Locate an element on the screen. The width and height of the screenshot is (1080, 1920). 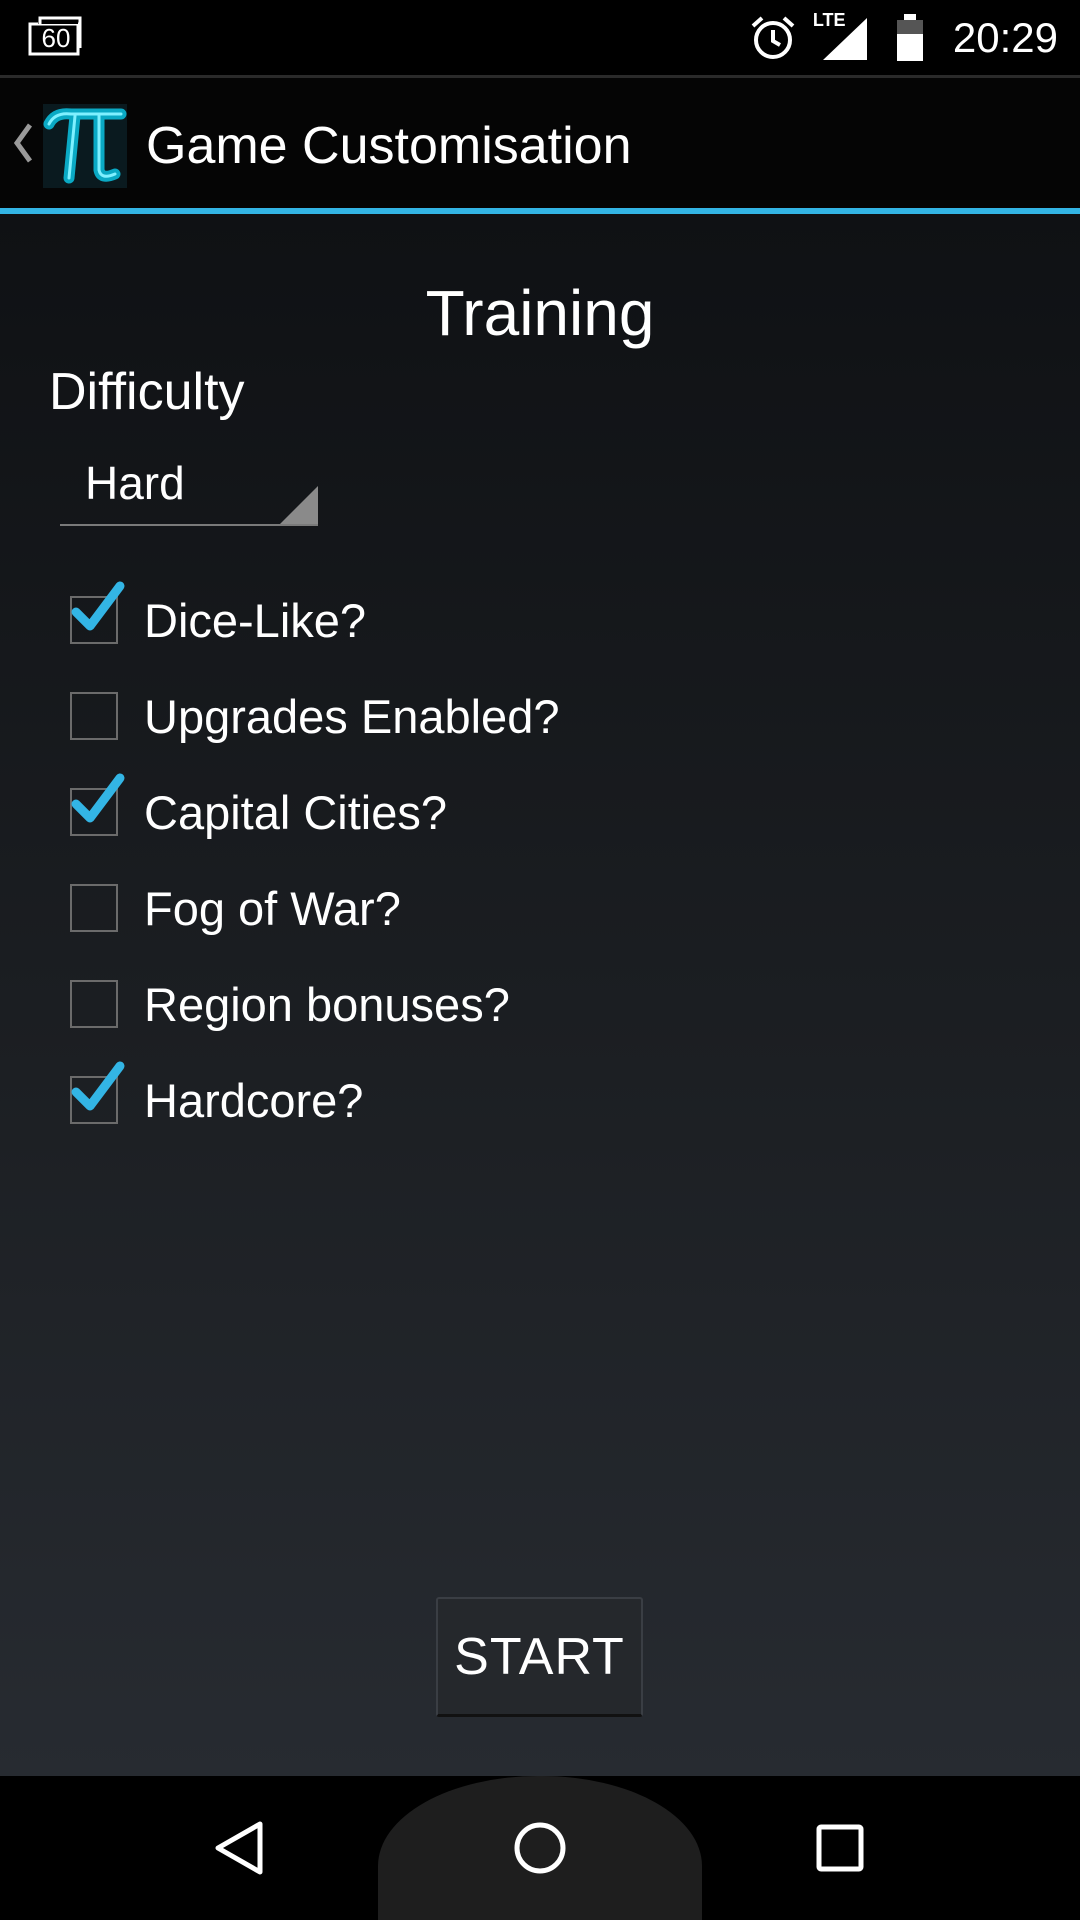
option-row: Region bonuses? is located at coordinates (290, 1004).